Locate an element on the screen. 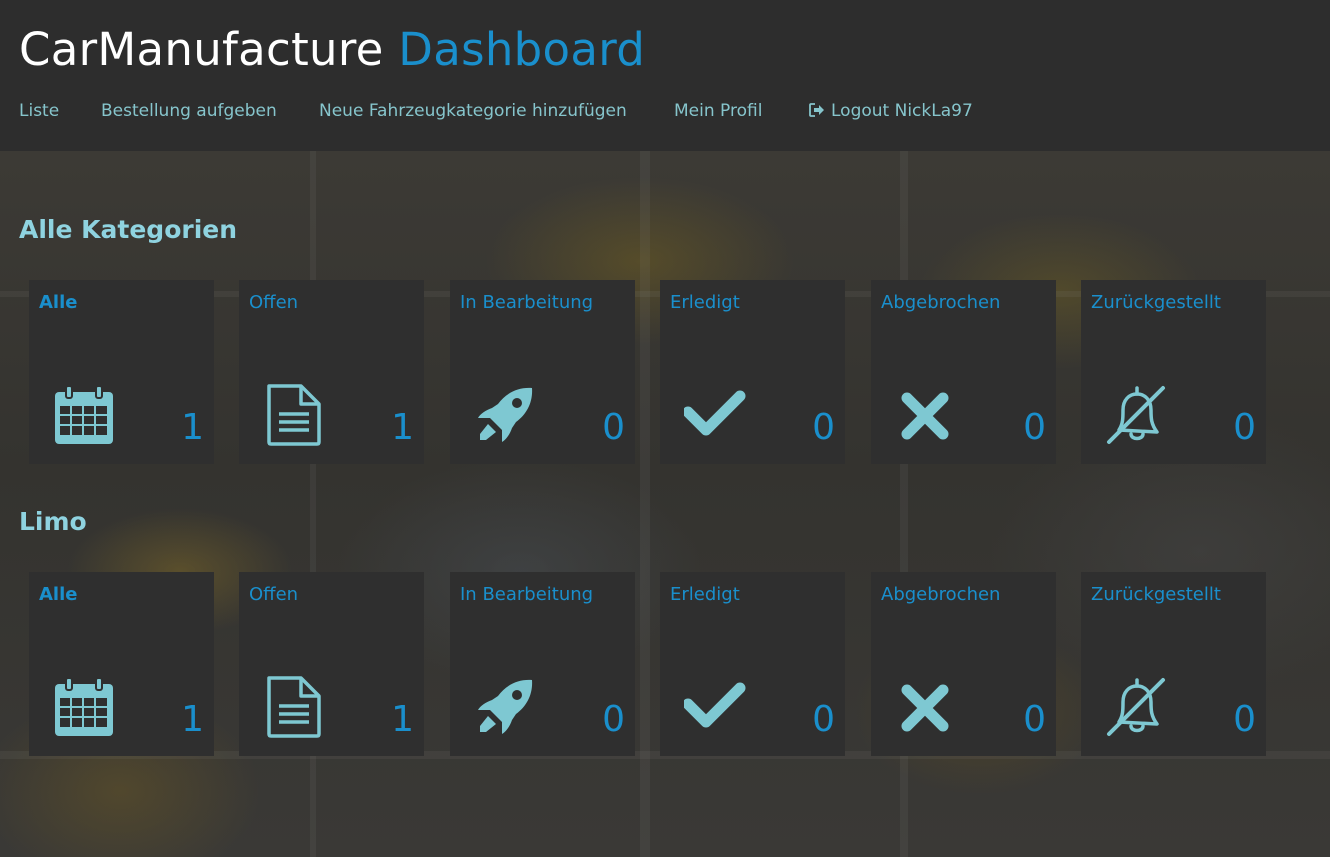 This screenshot has width=1330, height=857. brand-title: CarManufacture Dashboard is located at coordinates (332, 50).